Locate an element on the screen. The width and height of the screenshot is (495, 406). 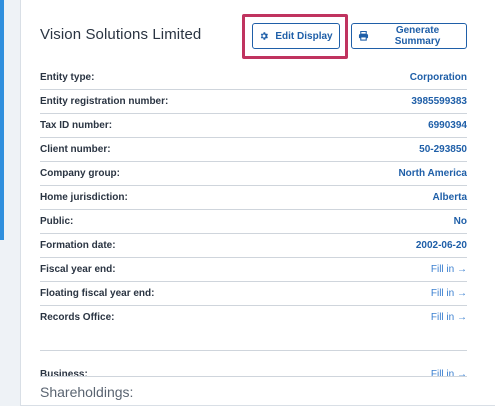
field-label: Tax ID number: is located at coordinates (76, 125).